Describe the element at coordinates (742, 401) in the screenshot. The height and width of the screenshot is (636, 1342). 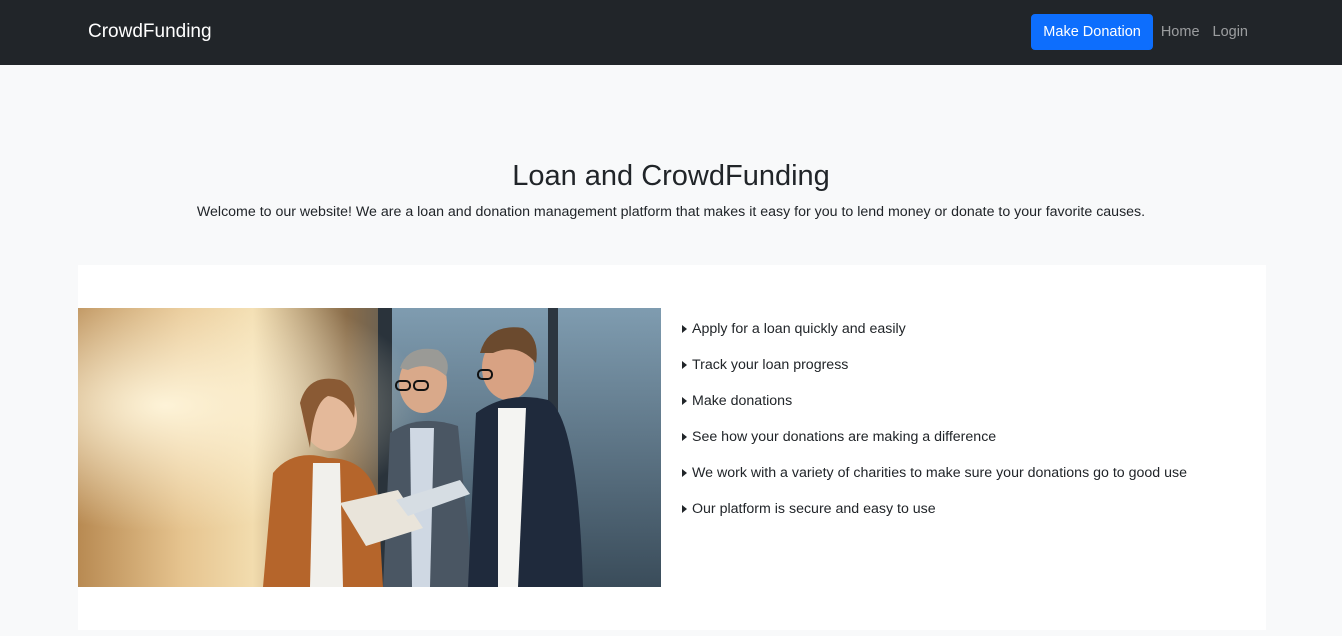
I see `feature-text: Make donations` at that location.